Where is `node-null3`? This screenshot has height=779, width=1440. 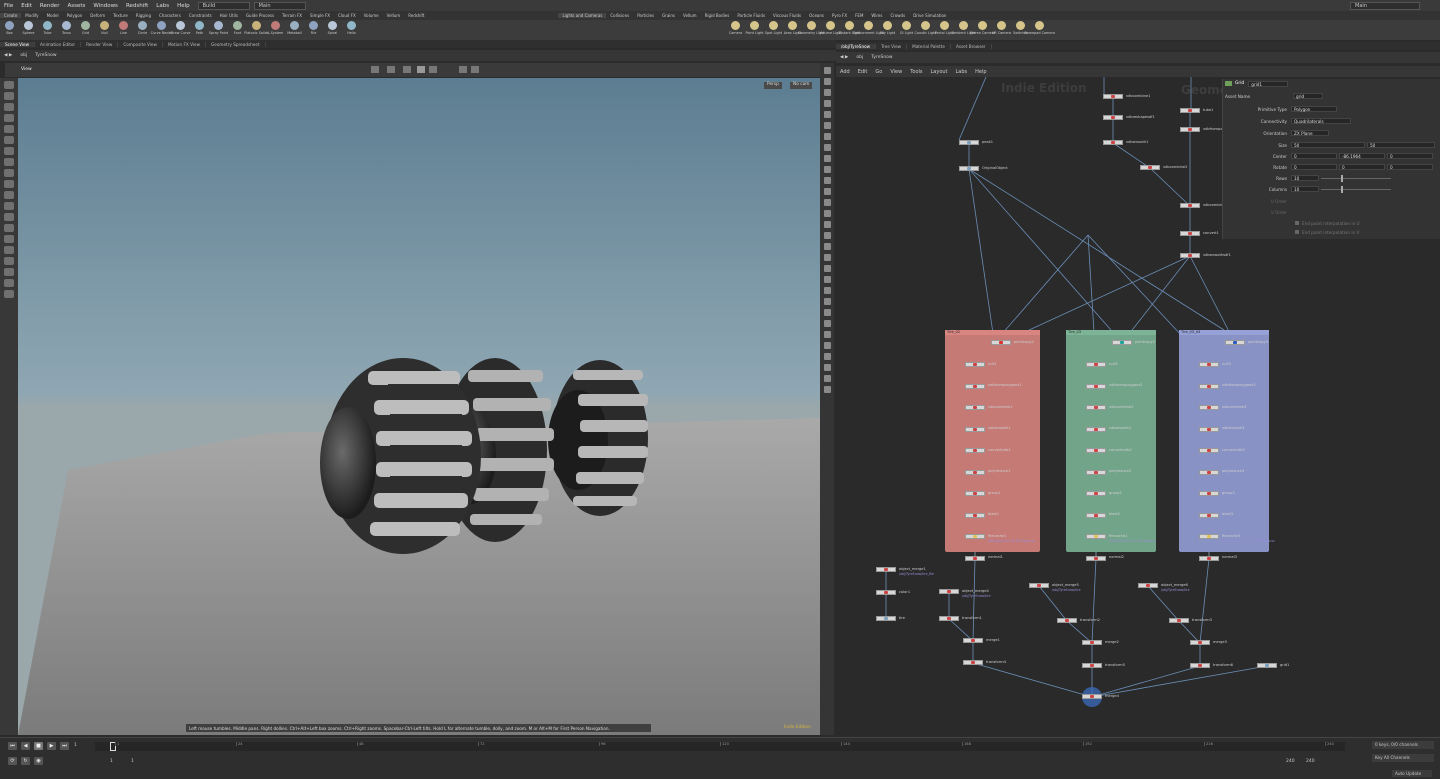 node-null3 is located at coordinates (1209, 364).